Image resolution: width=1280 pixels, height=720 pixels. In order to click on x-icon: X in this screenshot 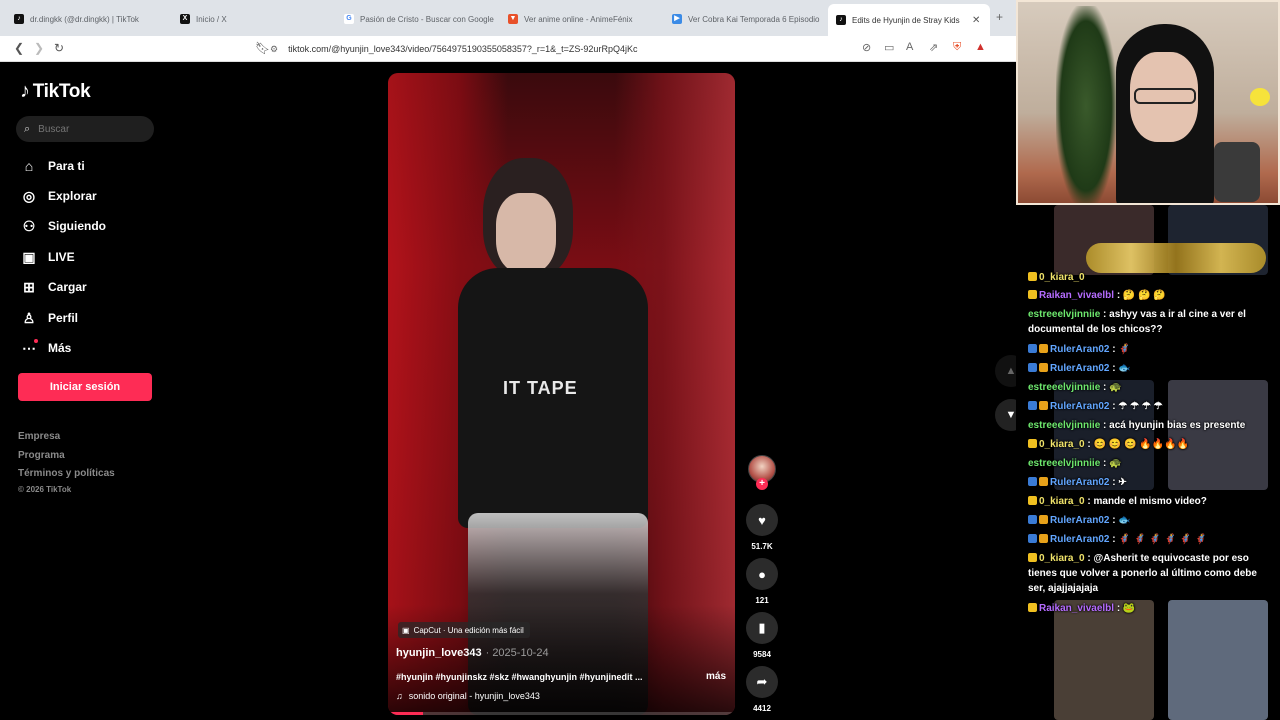, I will do `click(185, 19)`.